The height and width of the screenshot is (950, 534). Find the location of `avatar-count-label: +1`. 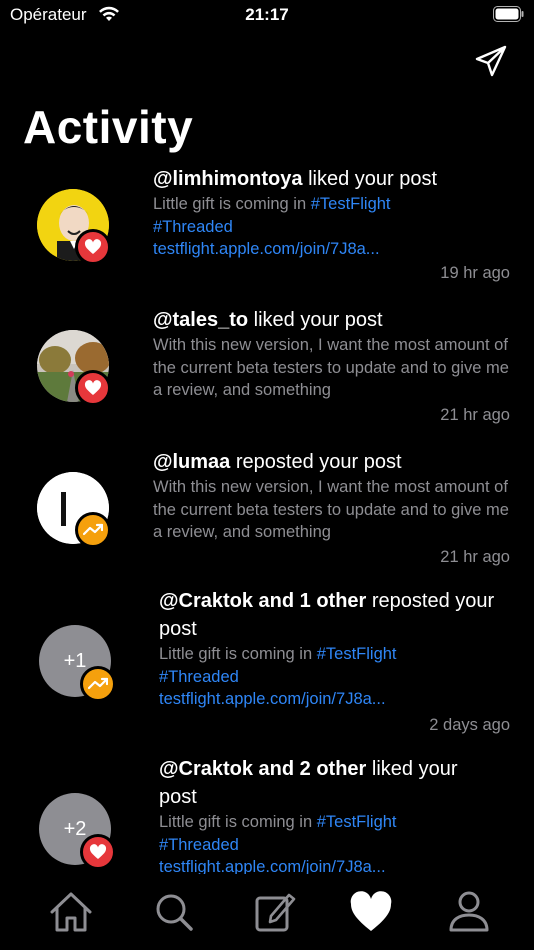

avatar-count-label: +1 is located at coordinates (75, 660).